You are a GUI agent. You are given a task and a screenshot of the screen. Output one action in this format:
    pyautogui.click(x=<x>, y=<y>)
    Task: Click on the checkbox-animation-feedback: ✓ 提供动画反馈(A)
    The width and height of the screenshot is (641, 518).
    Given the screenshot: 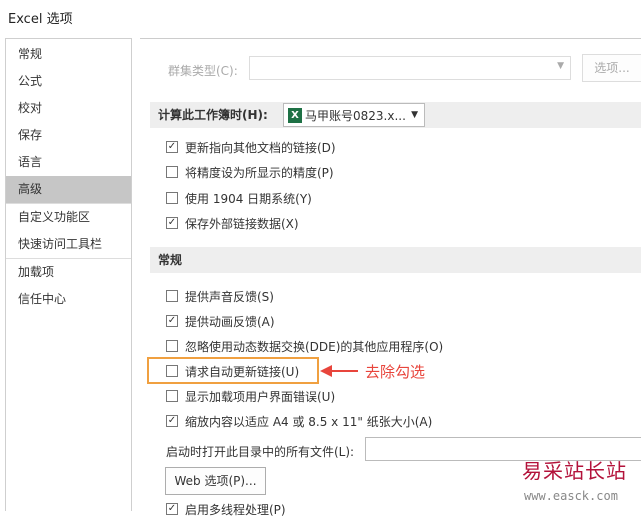 What is the action you would take?
    pyautogui.click(x=220, y=321)
    